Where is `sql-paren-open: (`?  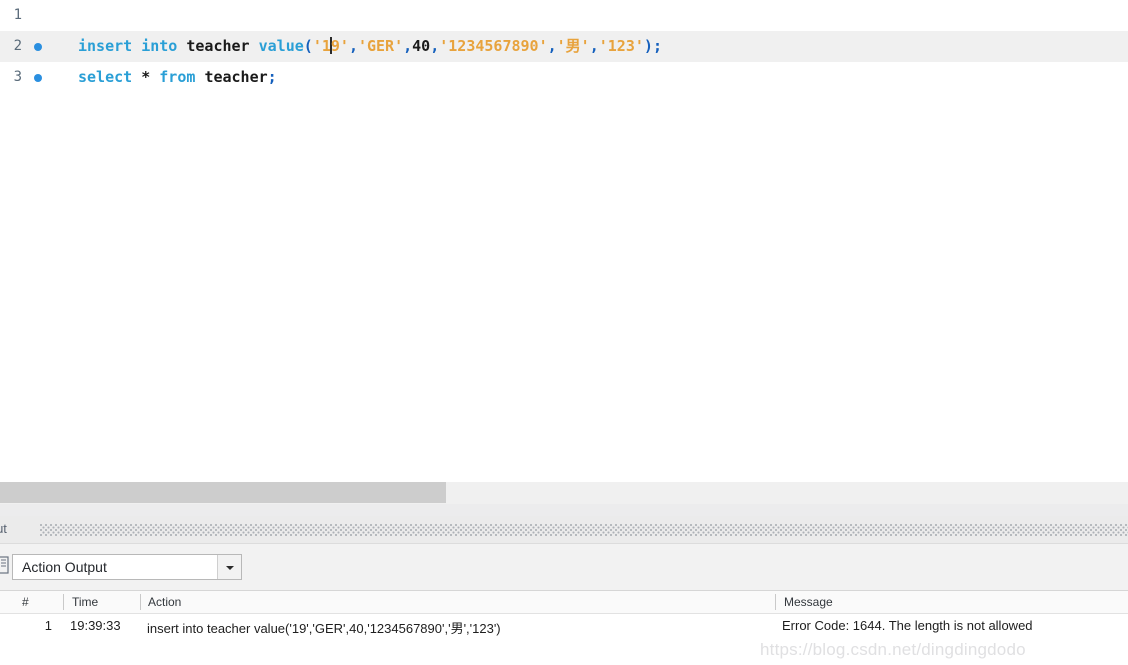 sql-paren-open: ( is located at coordinates (308, 46).